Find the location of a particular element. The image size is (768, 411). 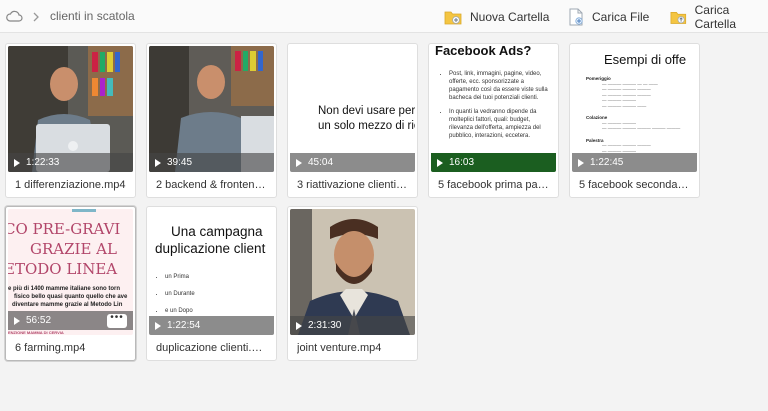

decor-strip is located at coordinates (84, 210).